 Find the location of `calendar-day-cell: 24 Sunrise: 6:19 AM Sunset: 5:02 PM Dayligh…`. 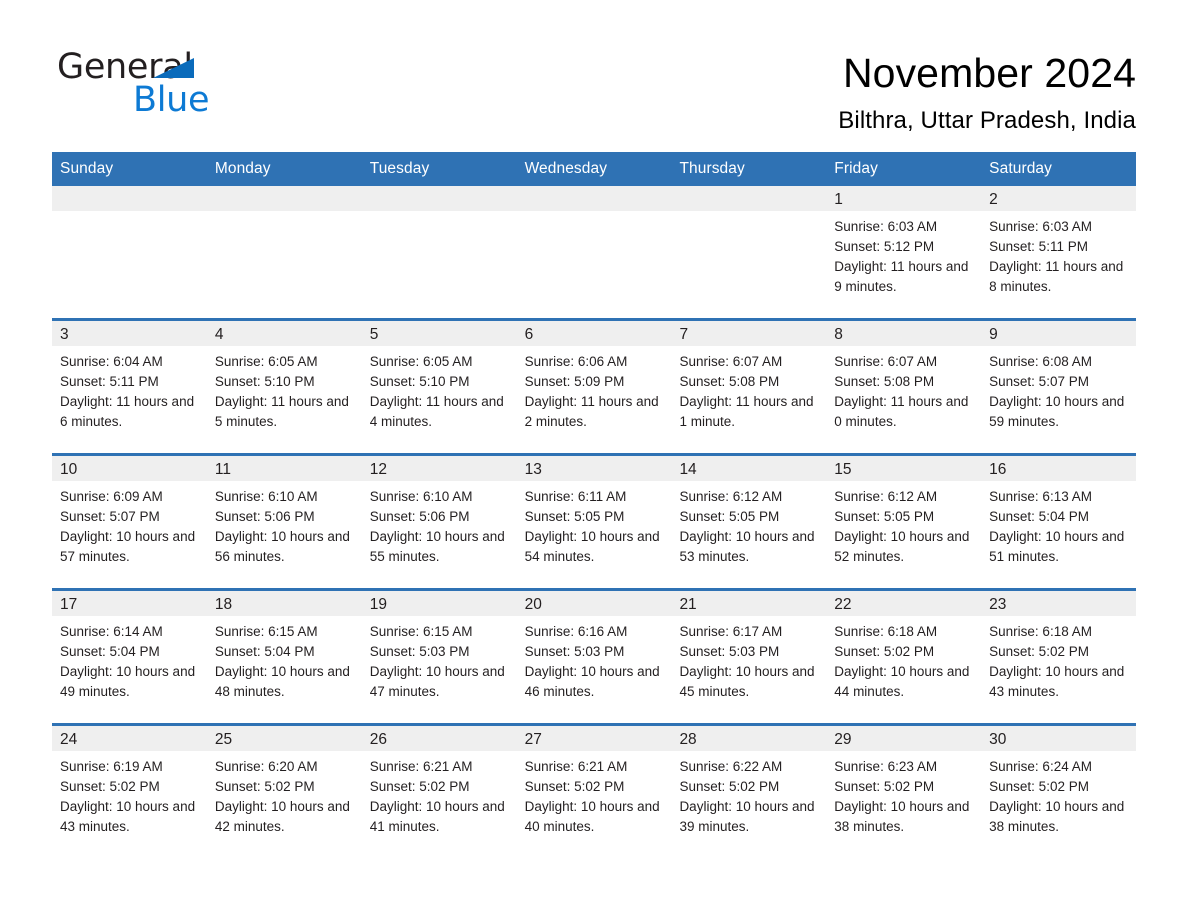

calendar-day-cell: 24 Sunrise: 6:19 AM Sunset: 5:02 PM Dayligh… is located at coordinates (129, 792).